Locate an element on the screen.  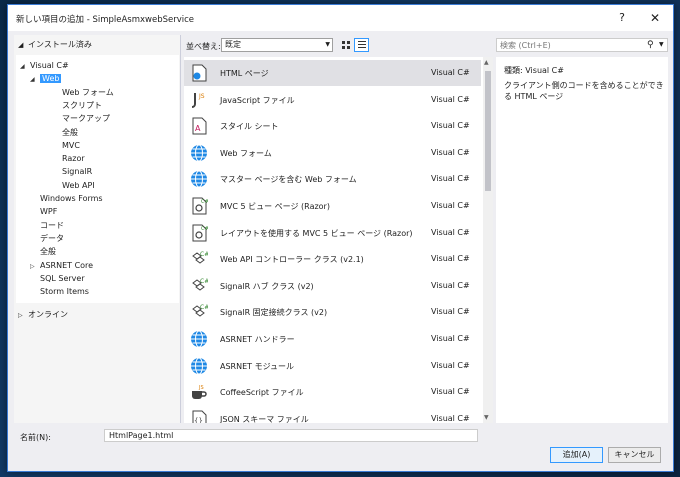
template-list-scrollbar: ▲ ▼ is located at coordinates (488, 240).